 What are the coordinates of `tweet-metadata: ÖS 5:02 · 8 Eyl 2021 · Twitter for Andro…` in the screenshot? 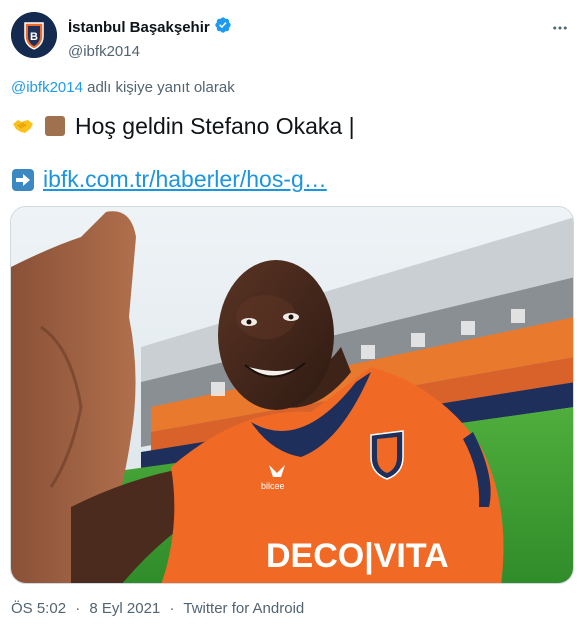 It's located at (157, 608).